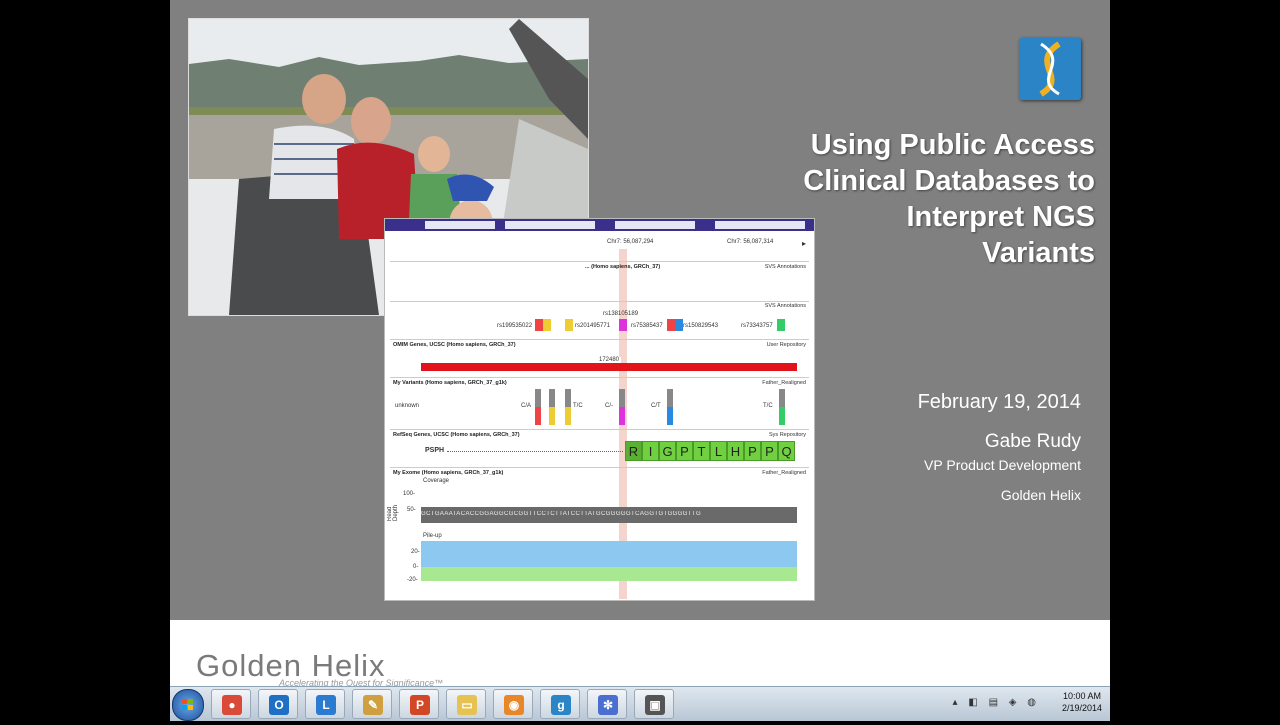 This screenshot has height=725, width=1280. What do you see at coordinates (650, 451) in the screenshot?
I see `amino-acid-box: I` at bounding box center [650, 451].